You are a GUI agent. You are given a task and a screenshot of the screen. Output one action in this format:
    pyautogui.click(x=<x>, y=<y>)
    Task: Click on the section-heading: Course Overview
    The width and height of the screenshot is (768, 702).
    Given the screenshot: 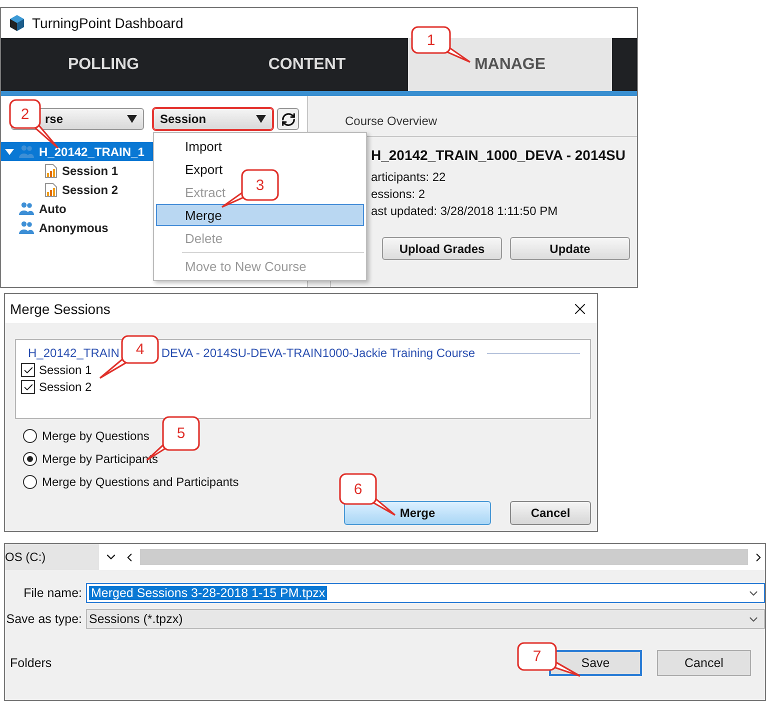 What is the action you would take?
    pyautogui.click(x=391, y=121)
    